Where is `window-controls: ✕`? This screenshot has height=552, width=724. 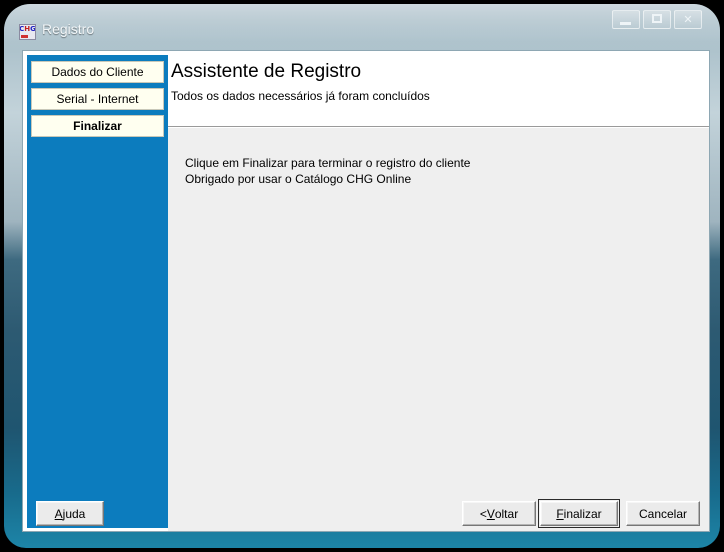 window-controls: ✕ is located at coordinates (657, 19).